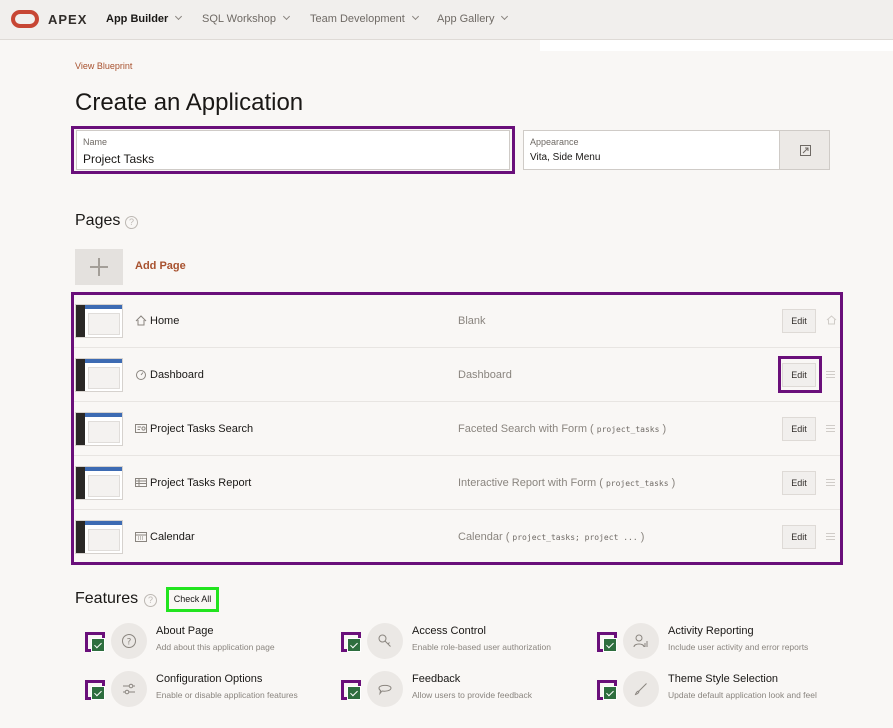 The width and height of the screenshot is (893, 728). I want to click on brush-icon, so click(640, 689).